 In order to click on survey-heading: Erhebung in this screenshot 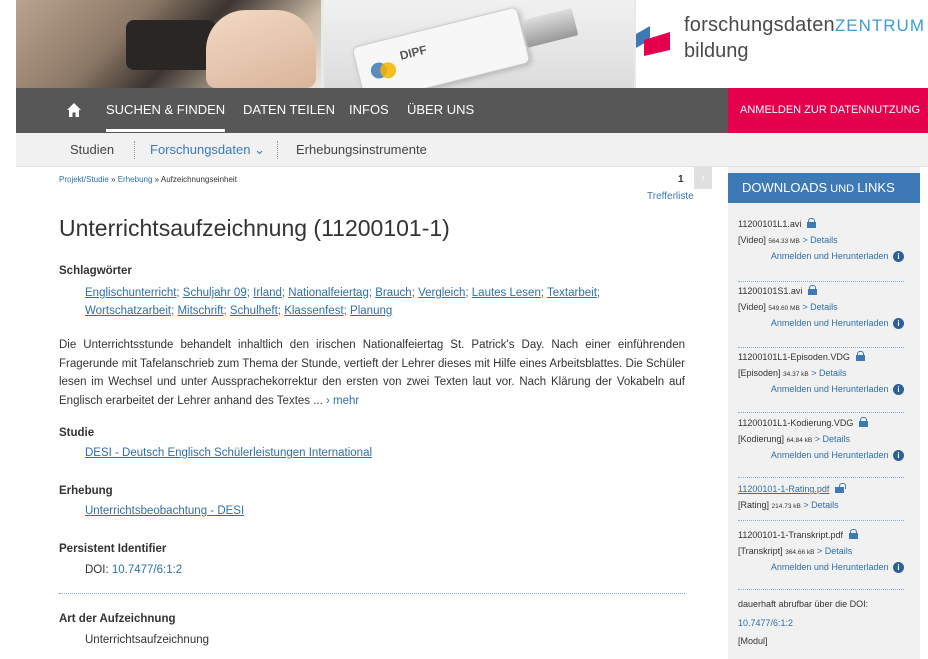, I will do `click(86, 491)`.